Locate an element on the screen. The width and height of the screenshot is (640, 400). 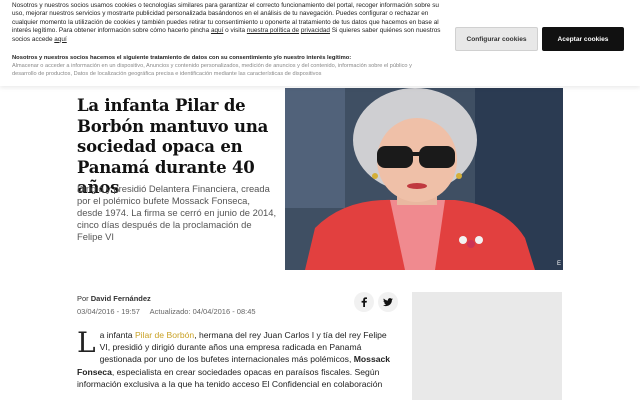
configure-cookies-button: Configurar cookies is located at coordinates (496, 39).